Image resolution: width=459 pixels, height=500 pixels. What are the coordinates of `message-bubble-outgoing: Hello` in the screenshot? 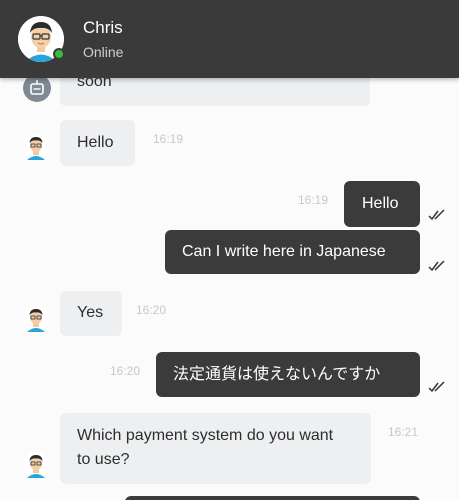 It's located at (382, 204).